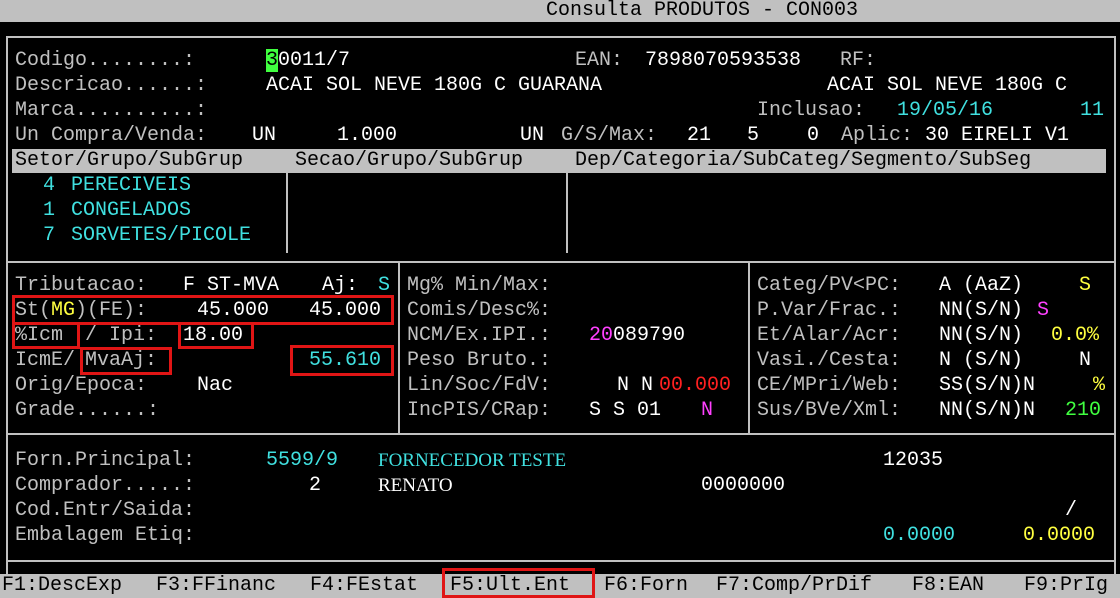 This screenshot has height=598, width=1120. Describe the element at coordinates (479, 360) in the screenshot. I see `peso-label: Peso Bruto.:` at that location.